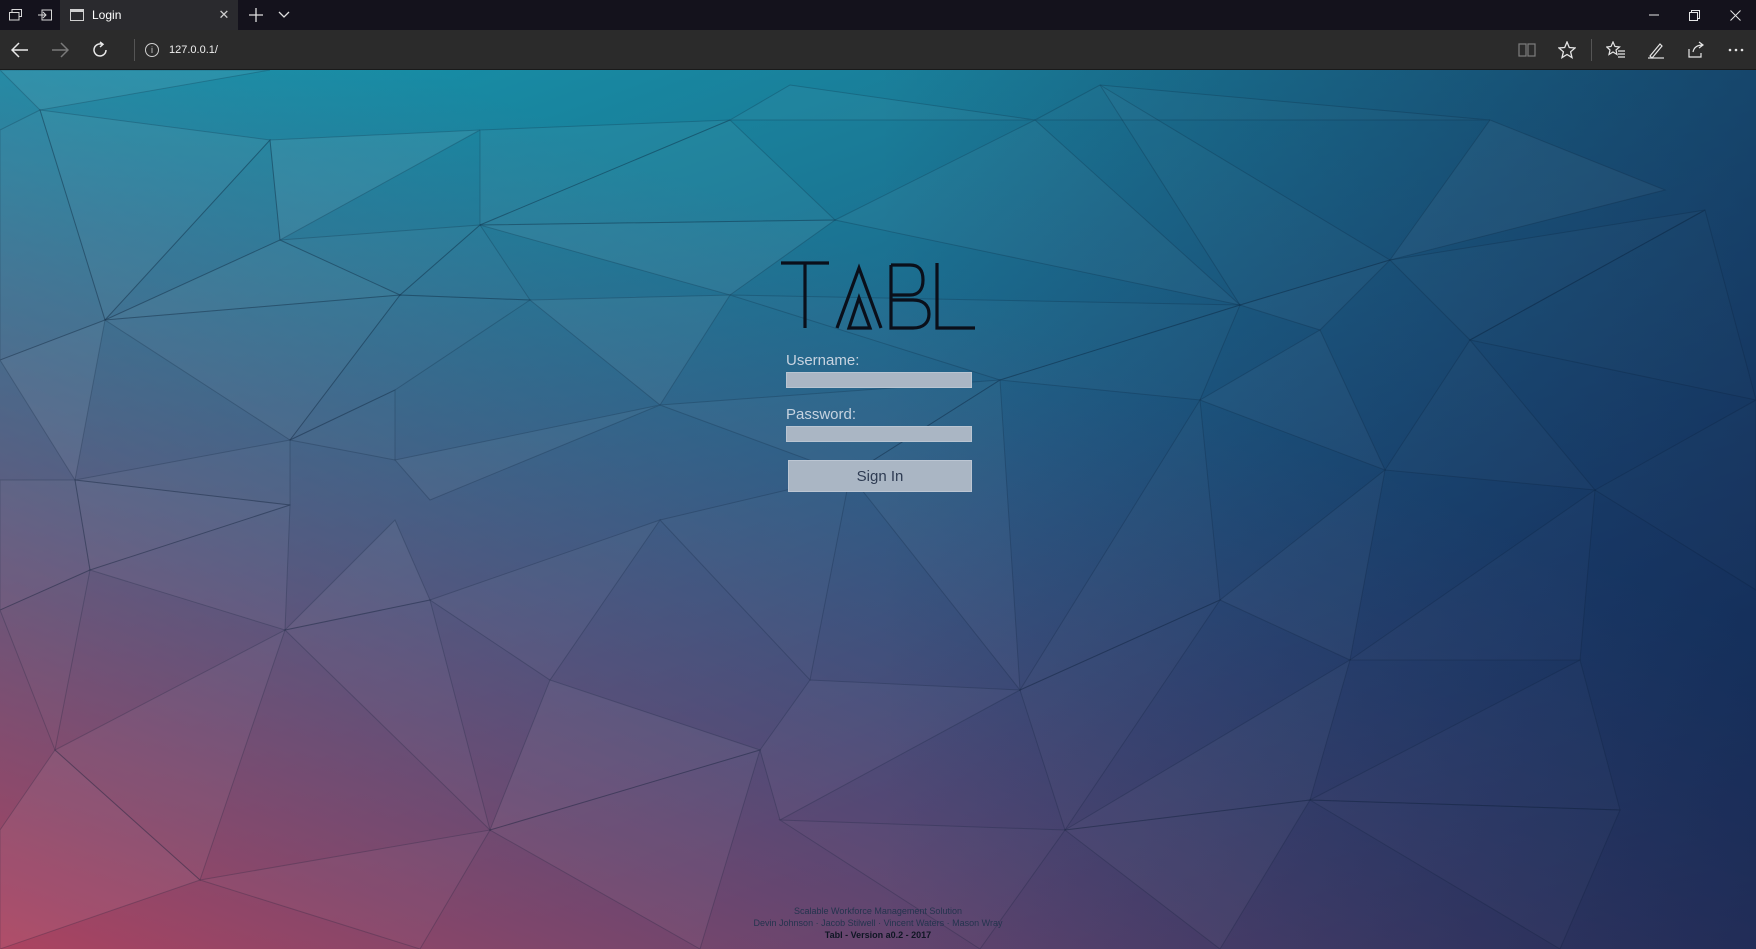 The height and width of the screenshot is (949, 1756). I want to click on web-note-button, so click(1656, 50).